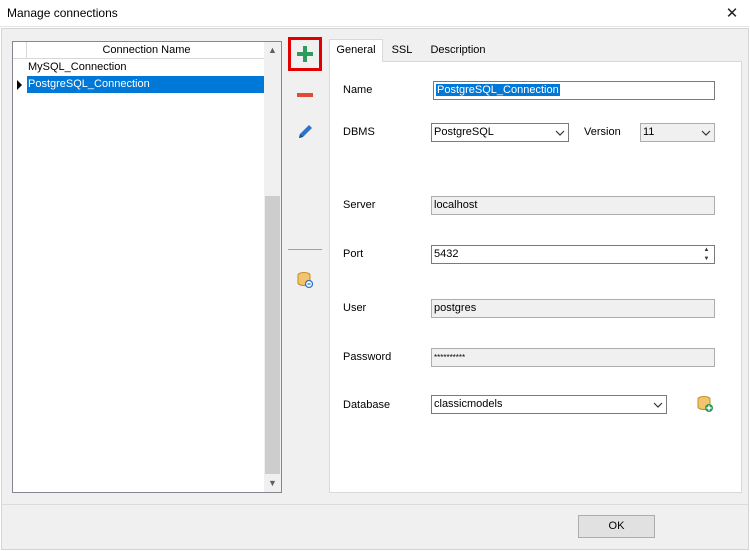  What do you see at coordinates (272, 50) in the screenshot?
I see `scroll-up-icon: ▲` at bounding box center [272, 50].